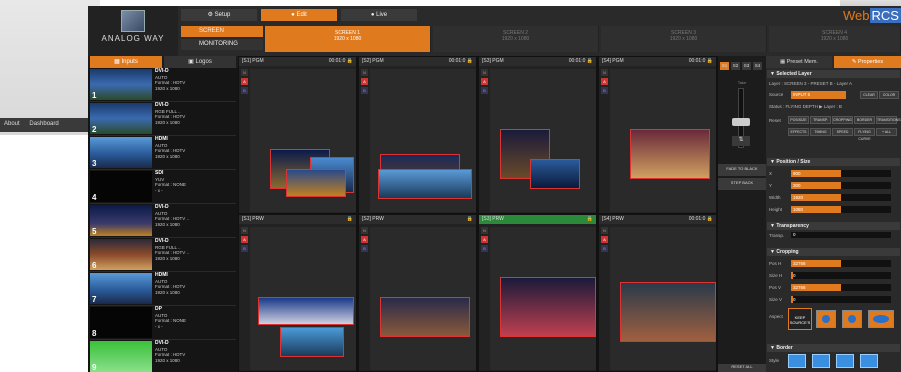 The image size is (901, 372). Describe the element at coordinates (798, 120) in the screenshot. I see `reset-button: POS/SIZE` at that location.